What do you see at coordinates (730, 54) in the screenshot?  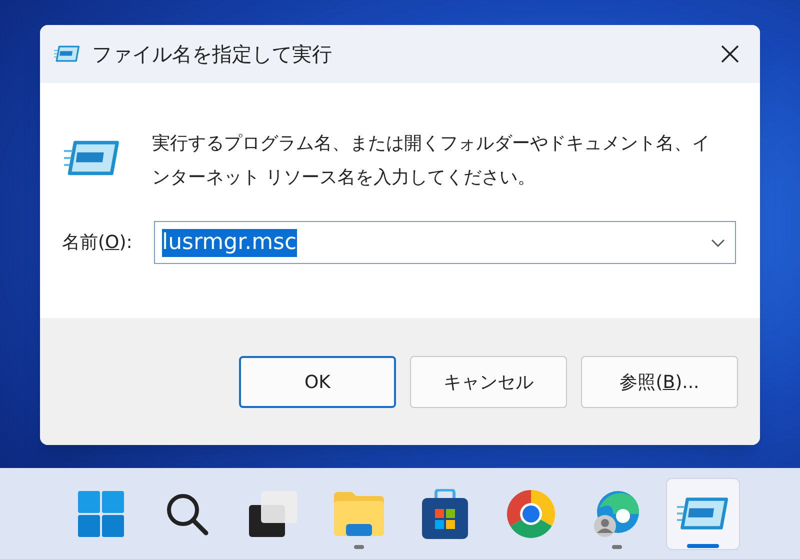 I see `close-icon` at bounding box center [730, 54].